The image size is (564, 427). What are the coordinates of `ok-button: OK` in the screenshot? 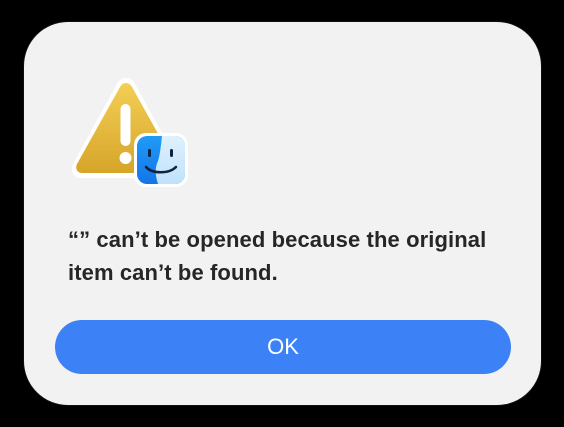 It's located at (283, 347).